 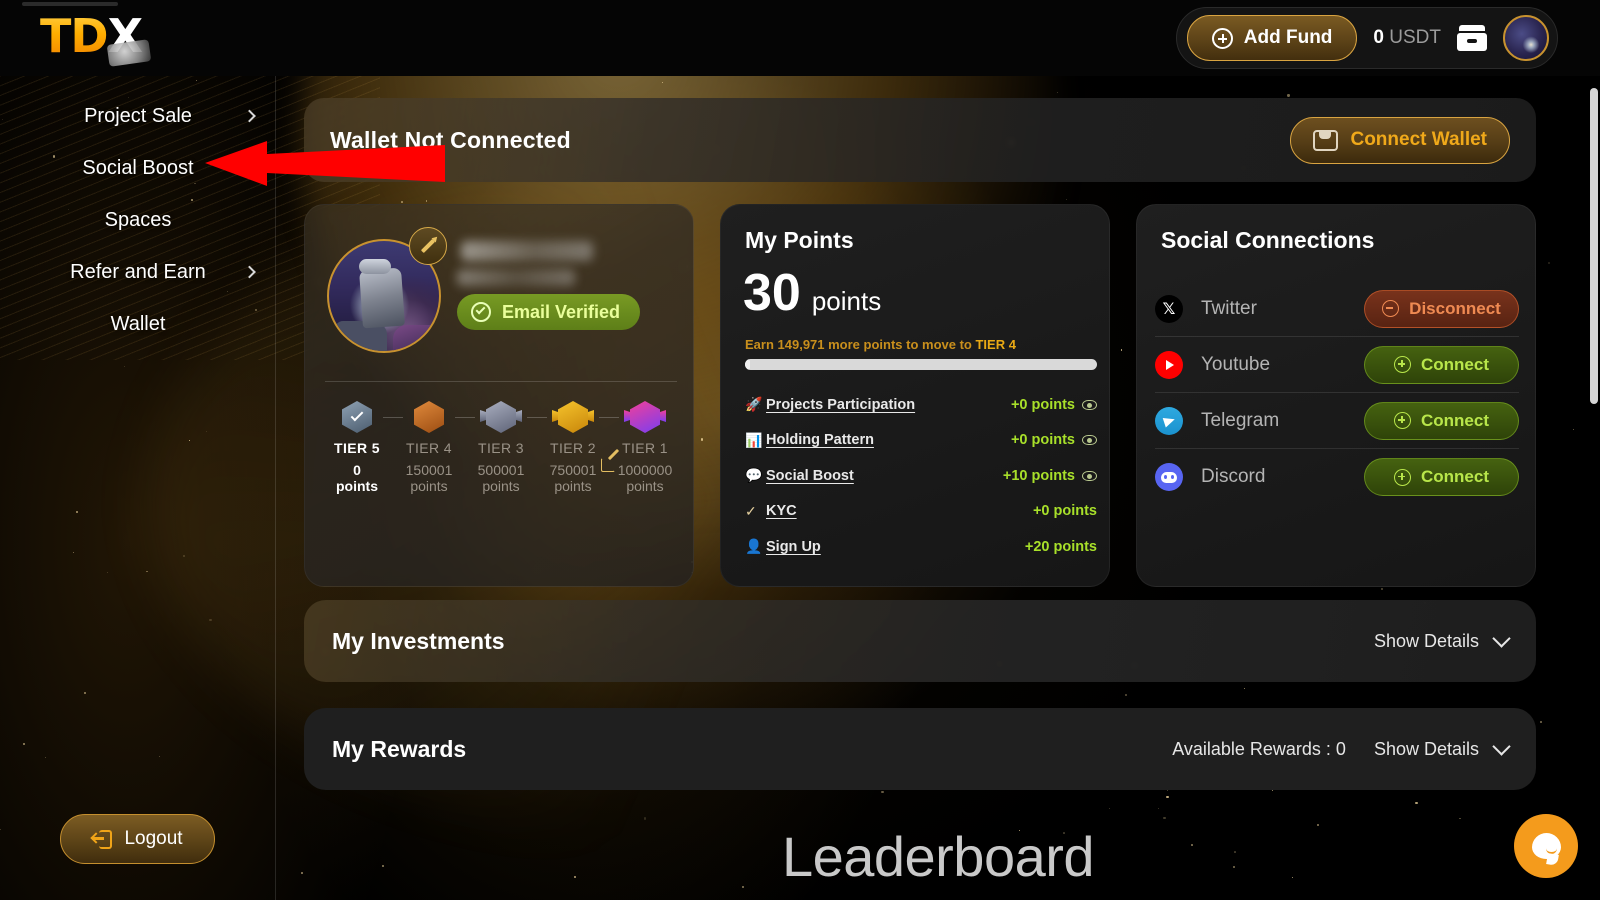 I want to click on tier-5: TIER 5 0 points, so click(x=362, y=448).